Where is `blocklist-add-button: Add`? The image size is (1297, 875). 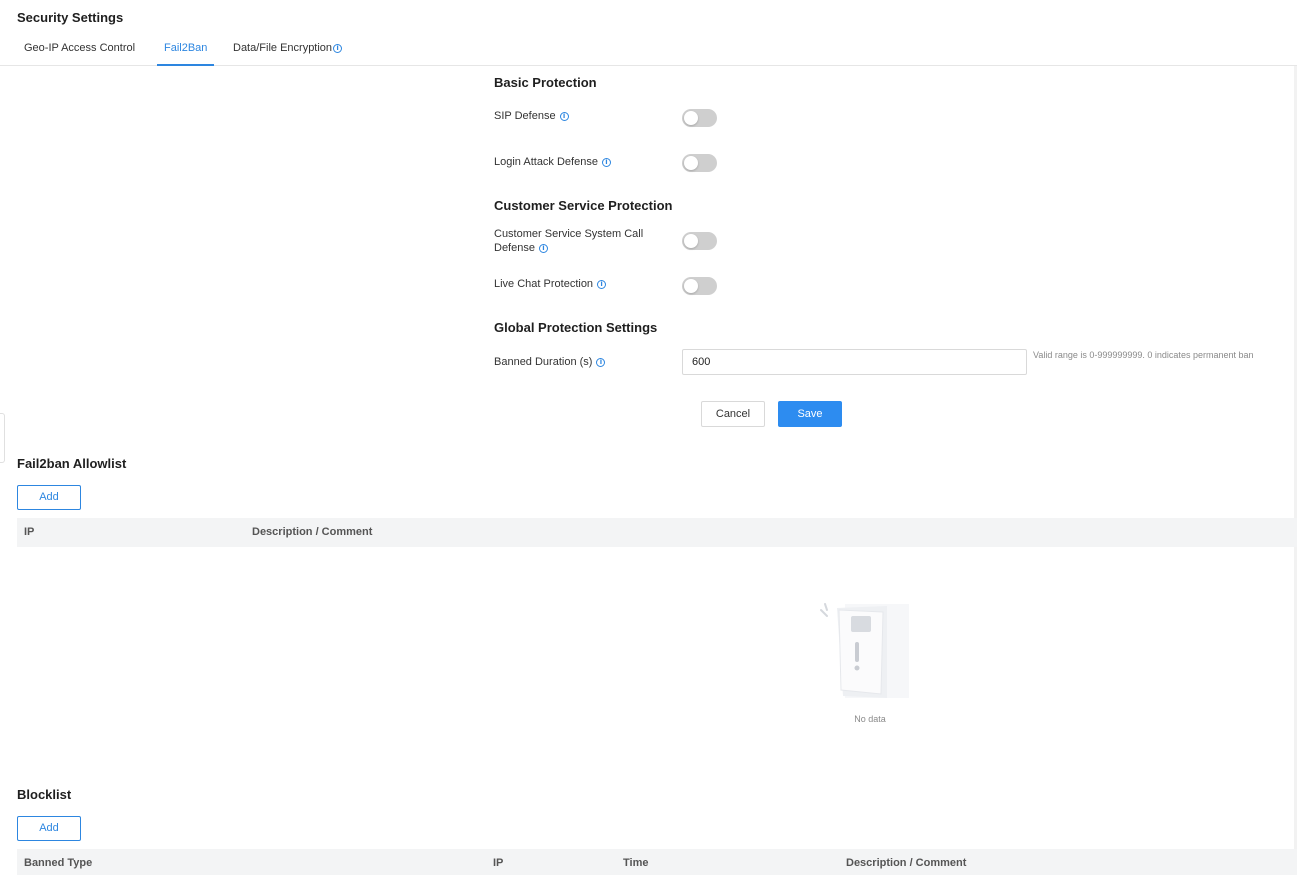 blocklist-add-button: Add is located at coordinates (49, 828).